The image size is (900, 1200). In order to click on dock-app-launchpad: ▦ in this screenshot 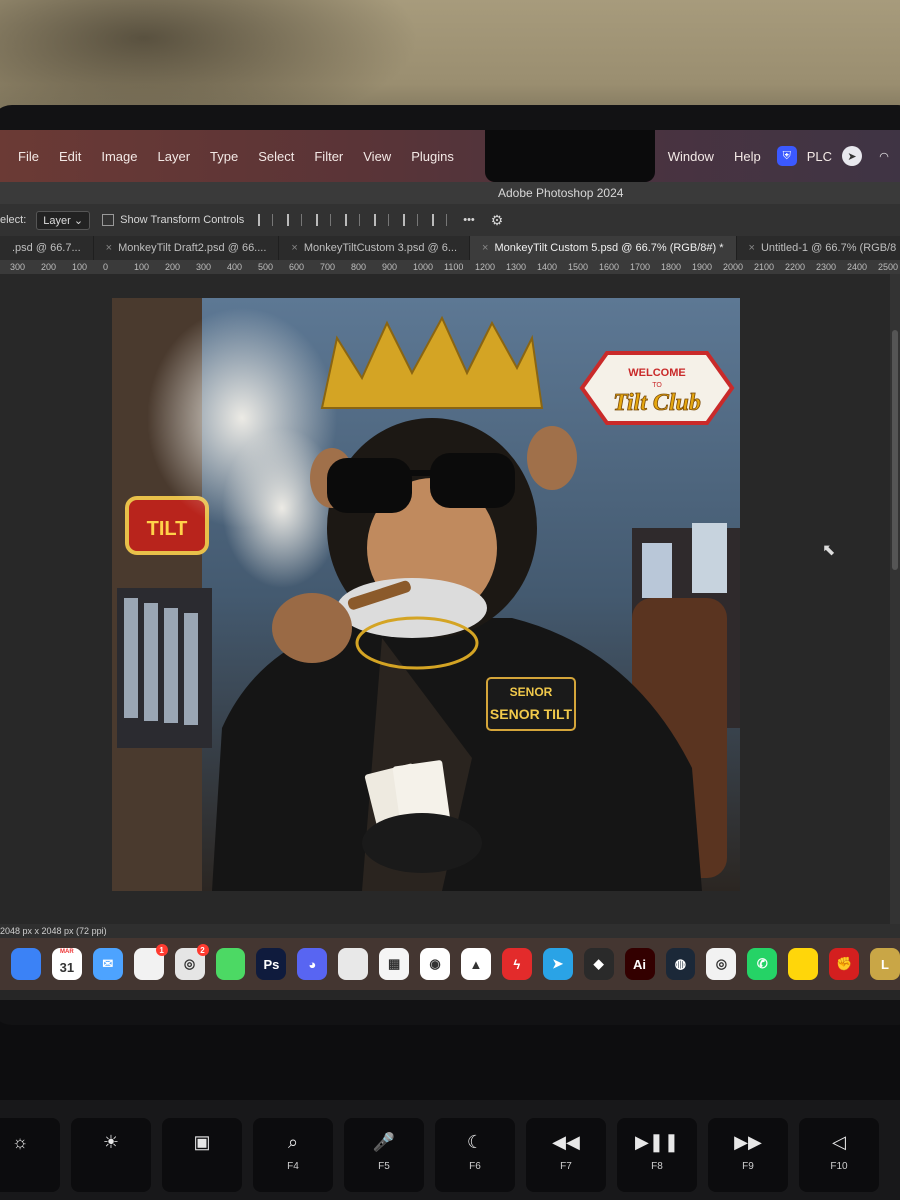, I will do `click(394, 964)`.